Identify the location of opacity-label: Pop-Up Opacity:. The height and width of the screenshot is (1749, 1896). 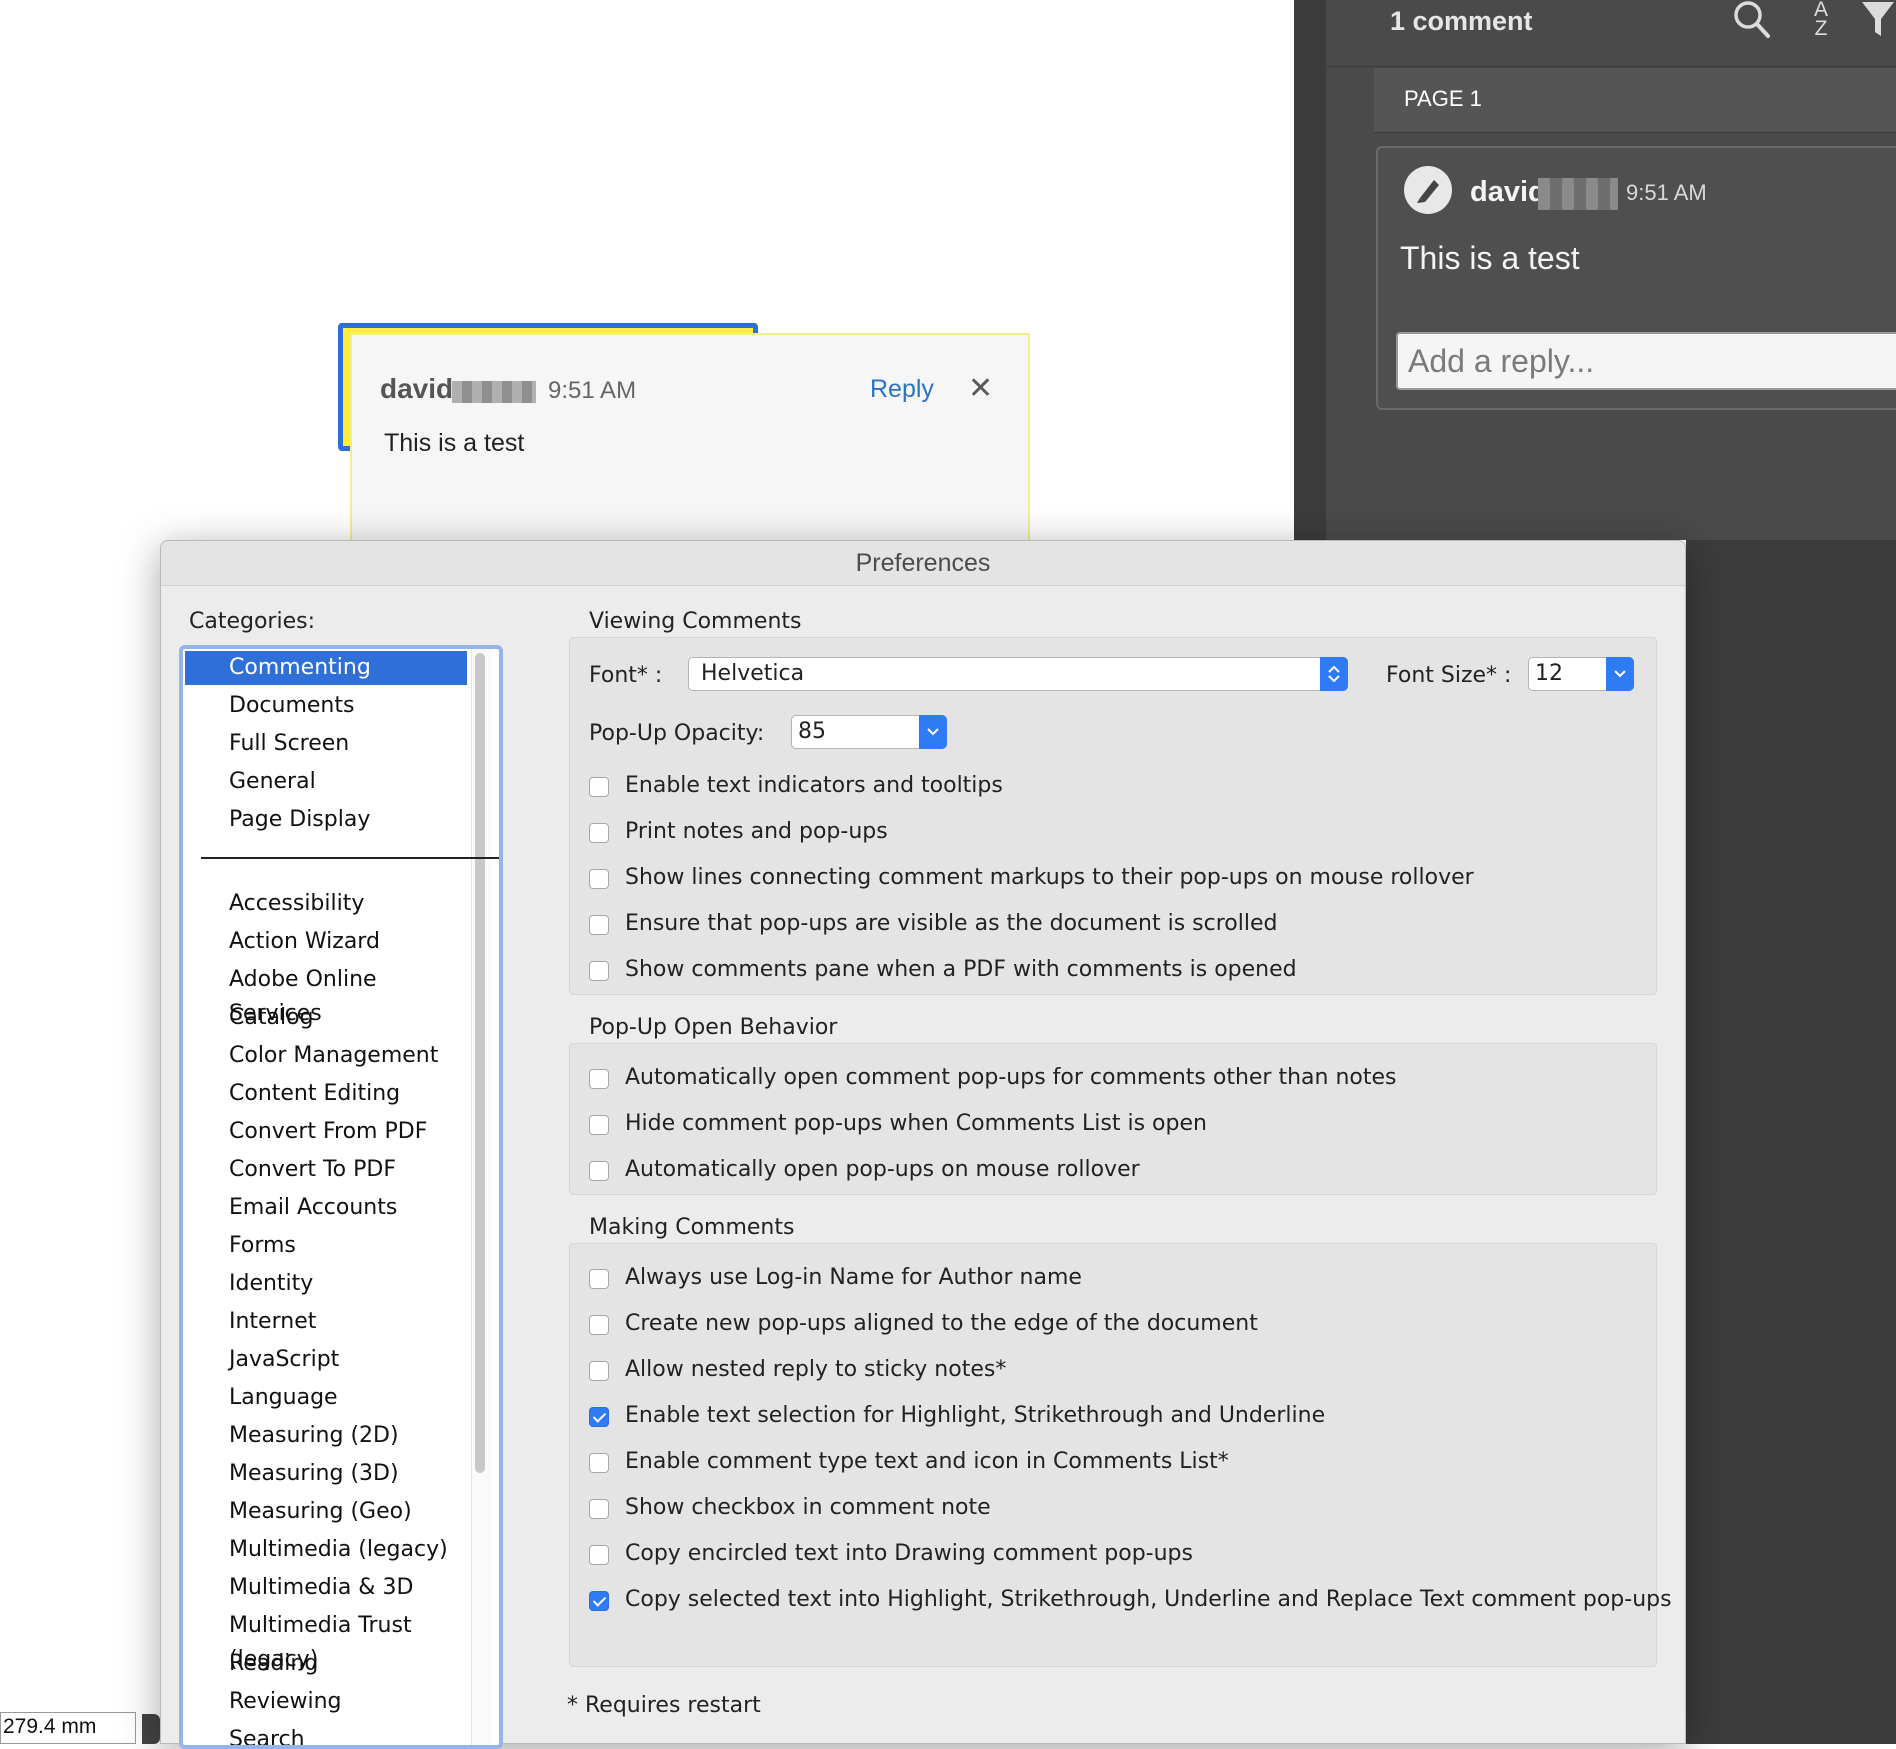
(677, 733).